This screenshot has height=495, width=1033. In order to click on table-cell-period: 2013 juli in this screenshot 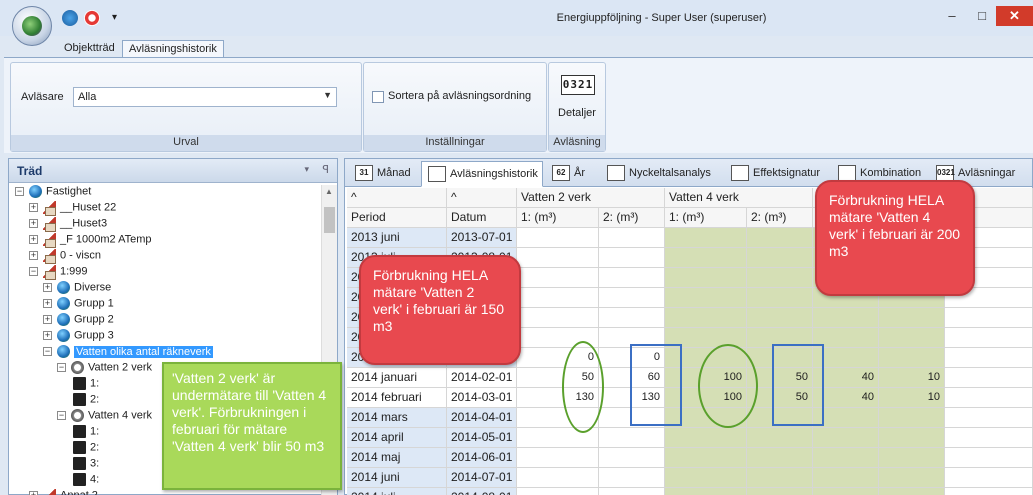, I will do `click(397, 258)`.